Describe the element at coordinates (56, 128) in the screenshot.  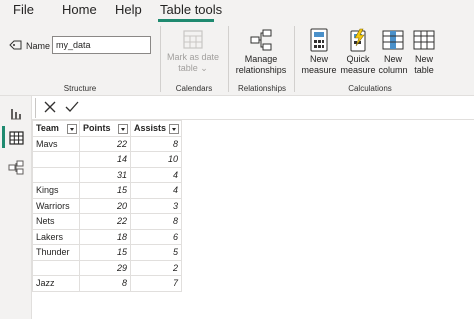
I see `column-header-team: Team` at that location.